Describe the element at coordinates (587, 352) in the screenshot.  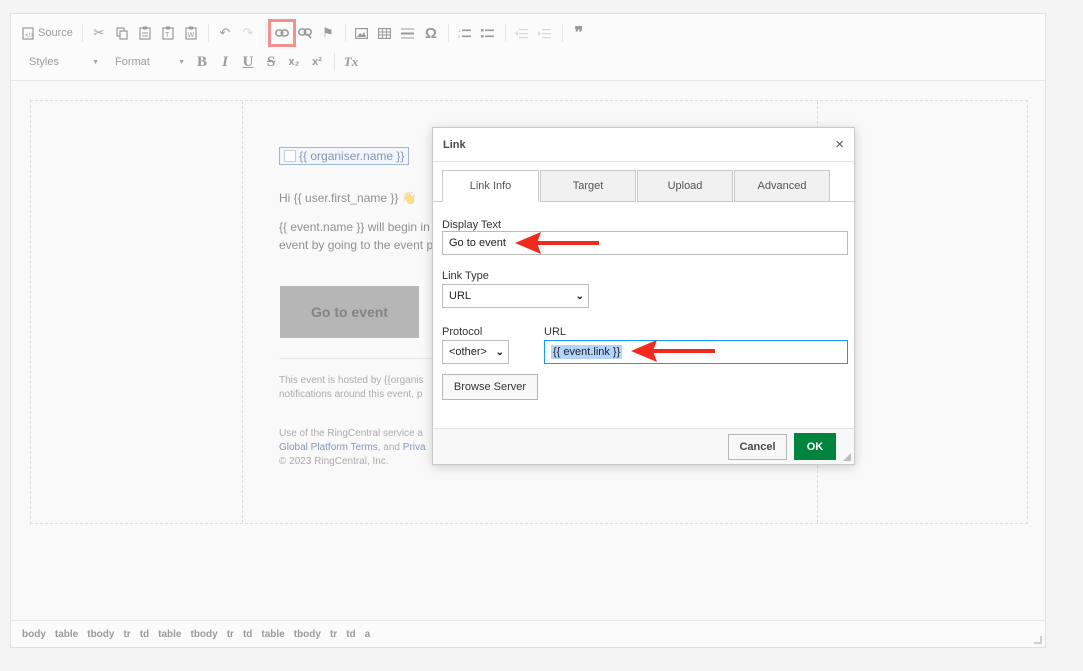
I see `url-value: {{ event.link }}` at that location.